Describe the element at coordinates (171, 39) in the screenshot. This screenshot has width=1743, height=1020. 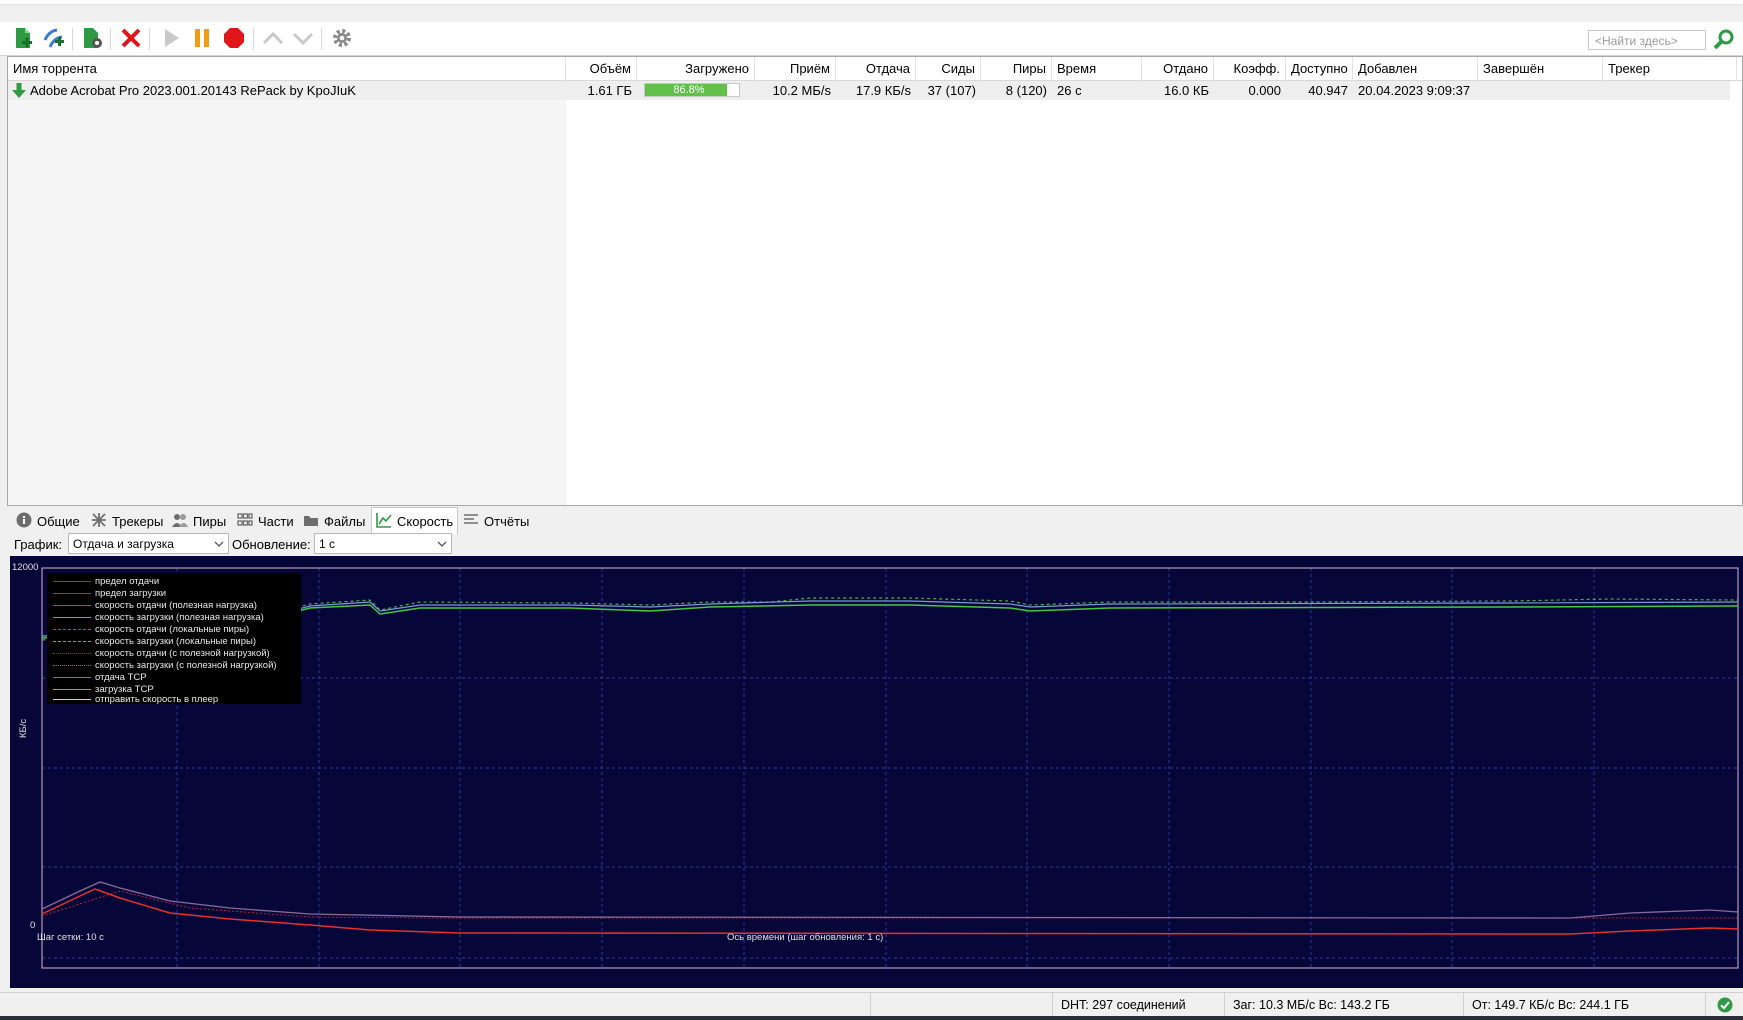
I see `start-button` at that location.